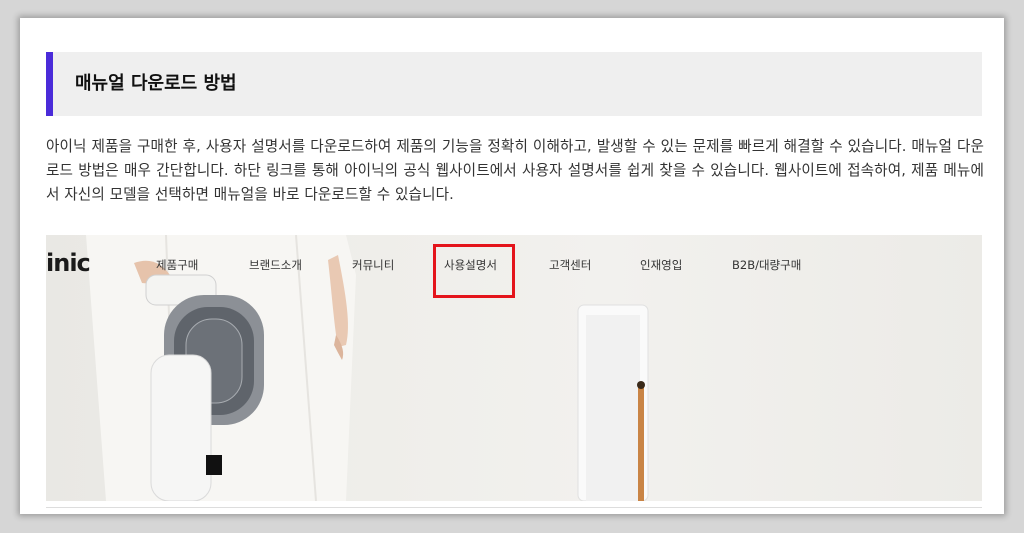  I want to click on nav-item-brand-intro: 브랜드소개, so click(275, 265).